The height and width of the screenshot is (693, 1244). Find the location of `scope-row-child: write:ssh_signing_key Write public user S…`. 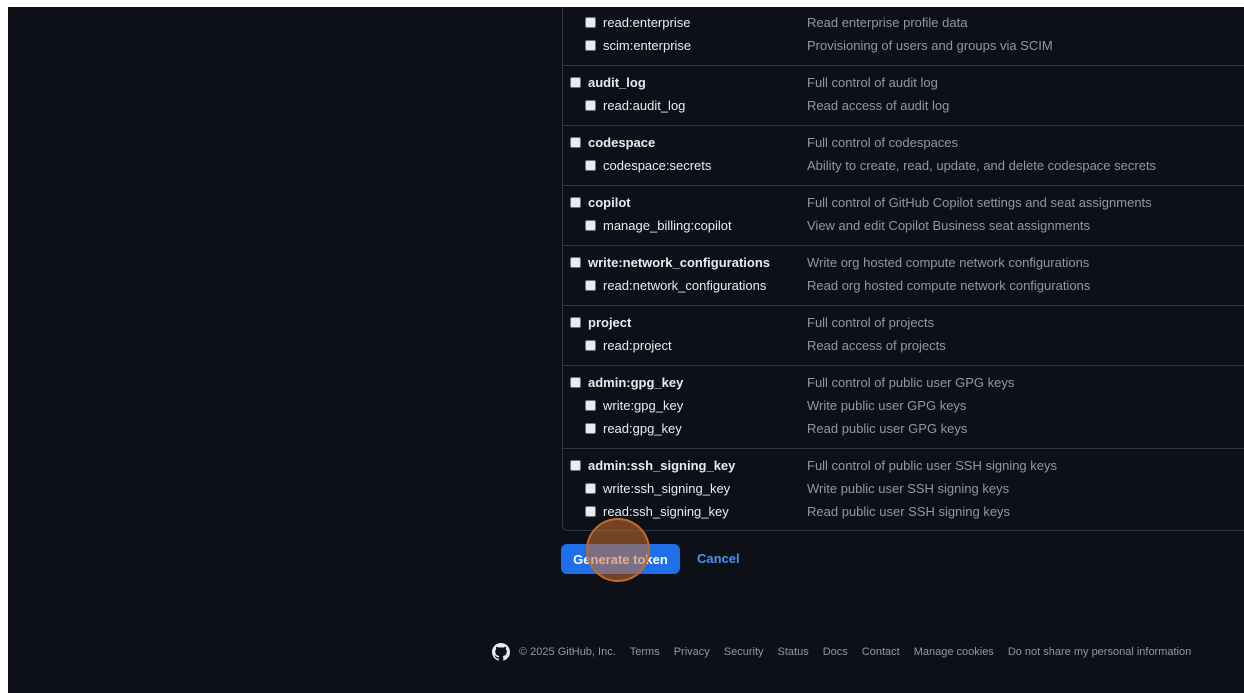

scope-row-child: write:ssh_signing_key Write public user S… is located at coordinates (903, 489).